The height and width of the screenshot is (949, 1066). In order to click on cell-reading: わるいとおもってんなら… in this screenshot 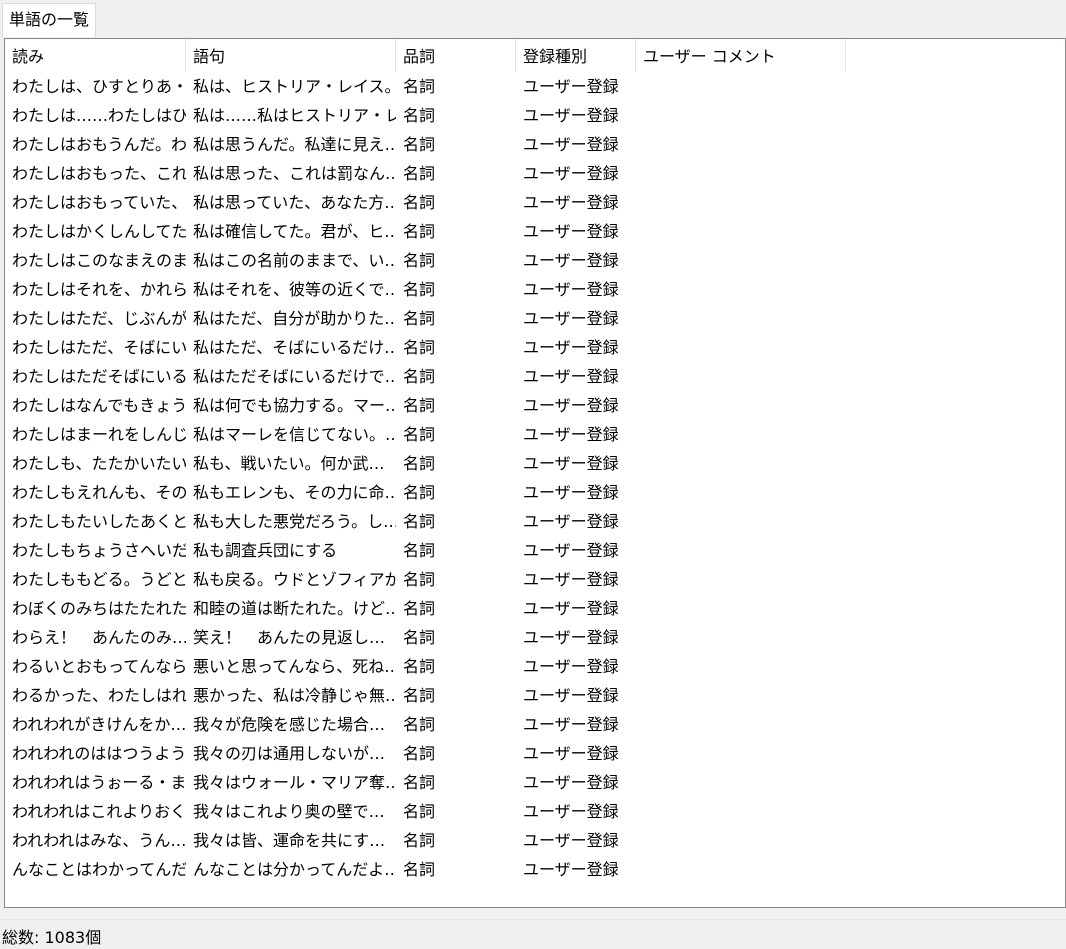, I will do `click(99, 666)`.